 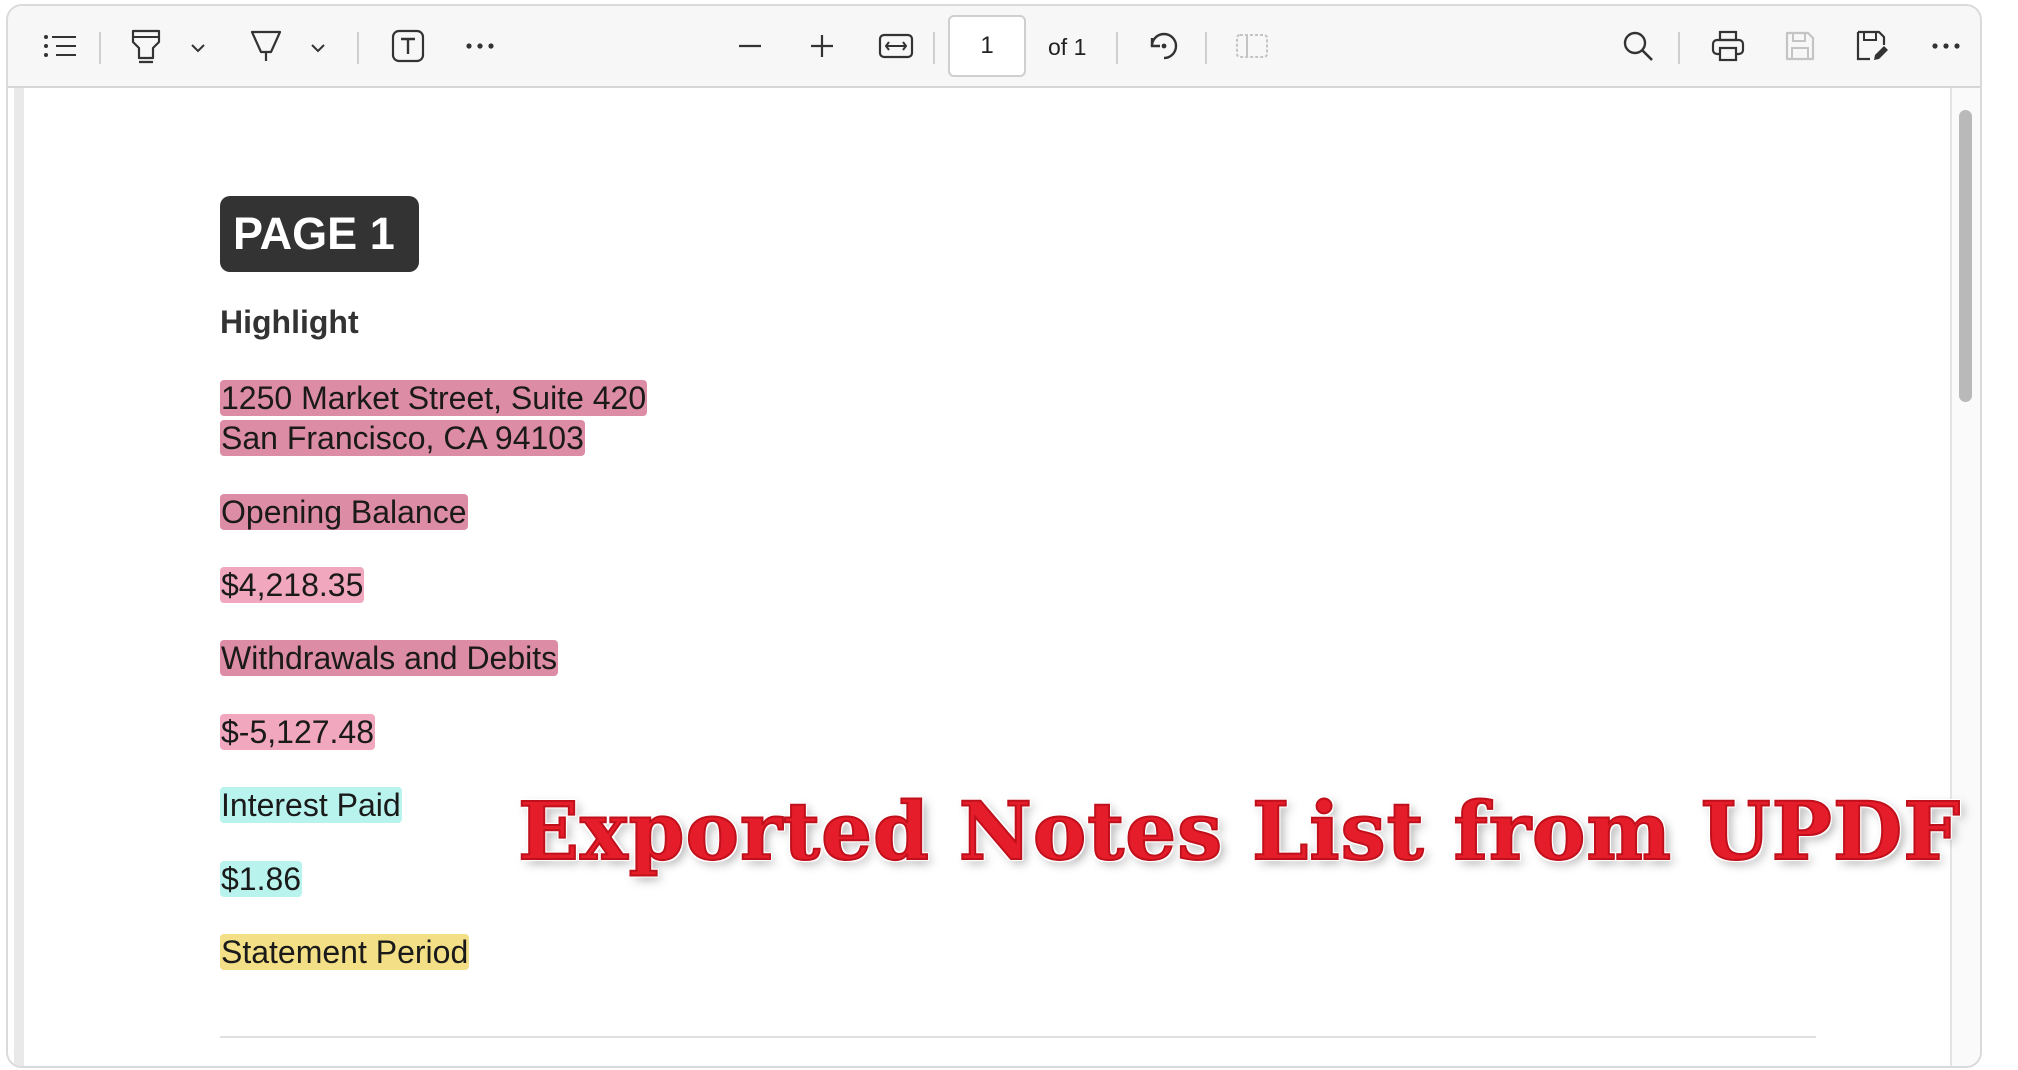 I want to click on highlight-text: Interest Paid, so click(x=311, y=805).